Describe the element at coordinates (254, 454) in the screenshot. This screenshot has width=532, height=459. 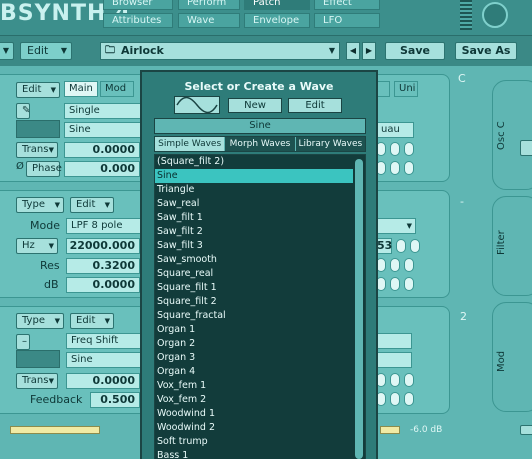
I see `list-item: Bass 1` at that location.